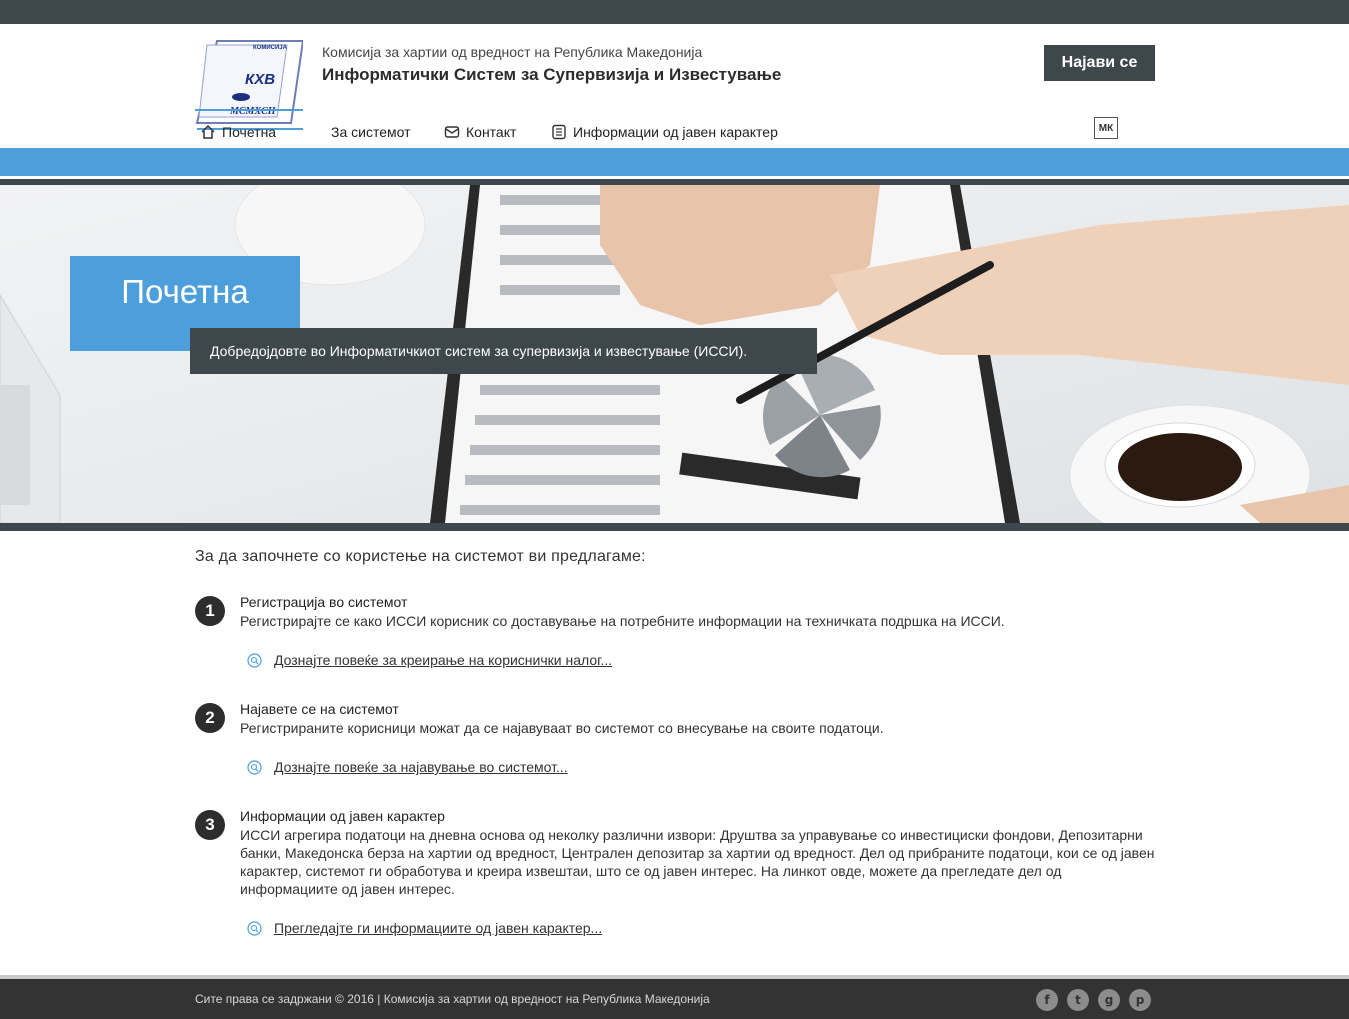  What do you see at coordinates (1140, 1000) in the screenshot?
I see `pinterest-icon: p` at bounding box center [1140, 1000].